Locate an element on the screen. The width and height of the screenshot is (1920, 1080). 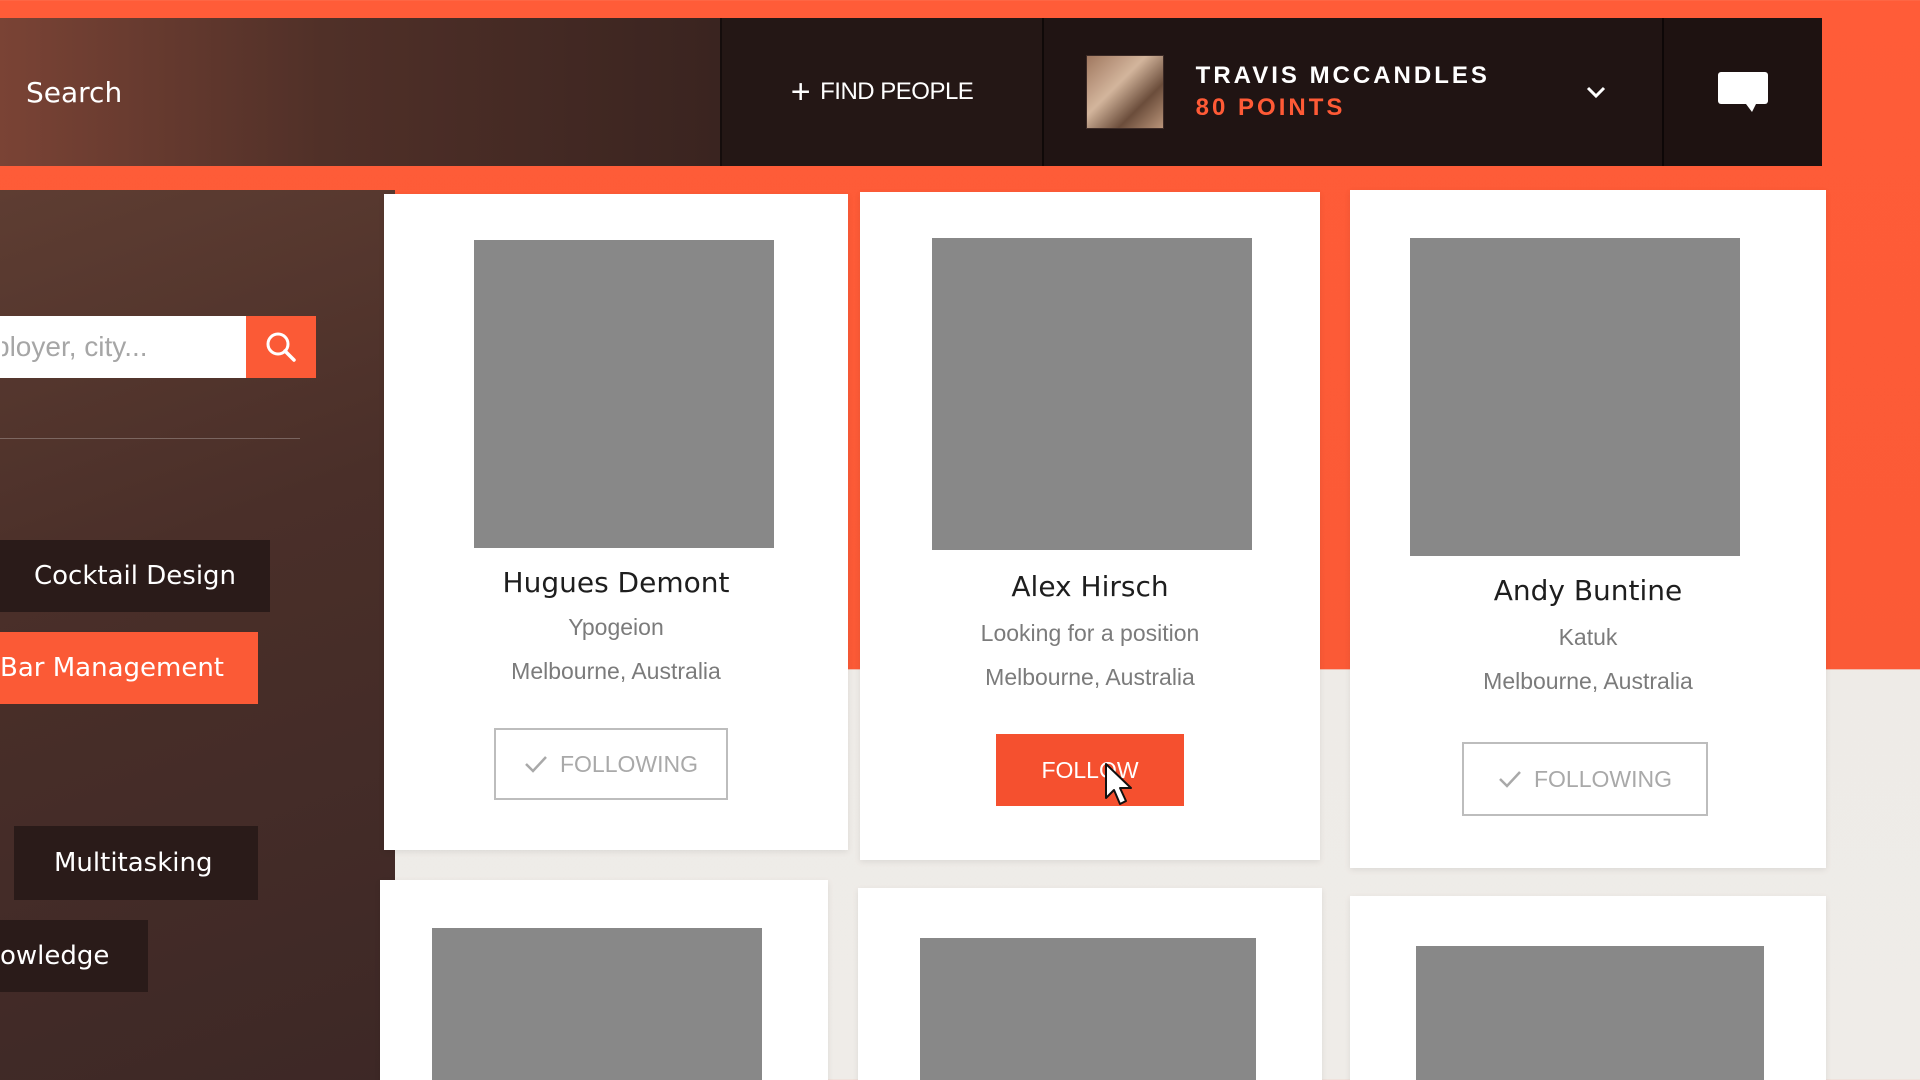
person-name: Alex Hirsch is located at coordinates (1090, 586).